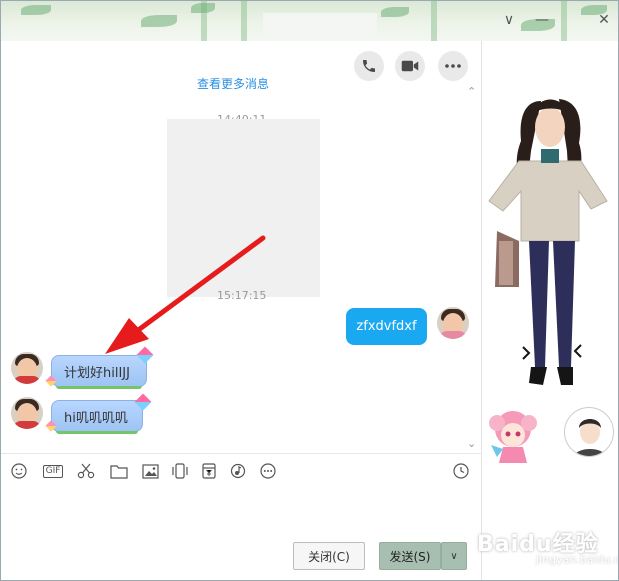 The width and height of the screenshot is (619, 581). I want to click on clock-icon, so click(461, 471).